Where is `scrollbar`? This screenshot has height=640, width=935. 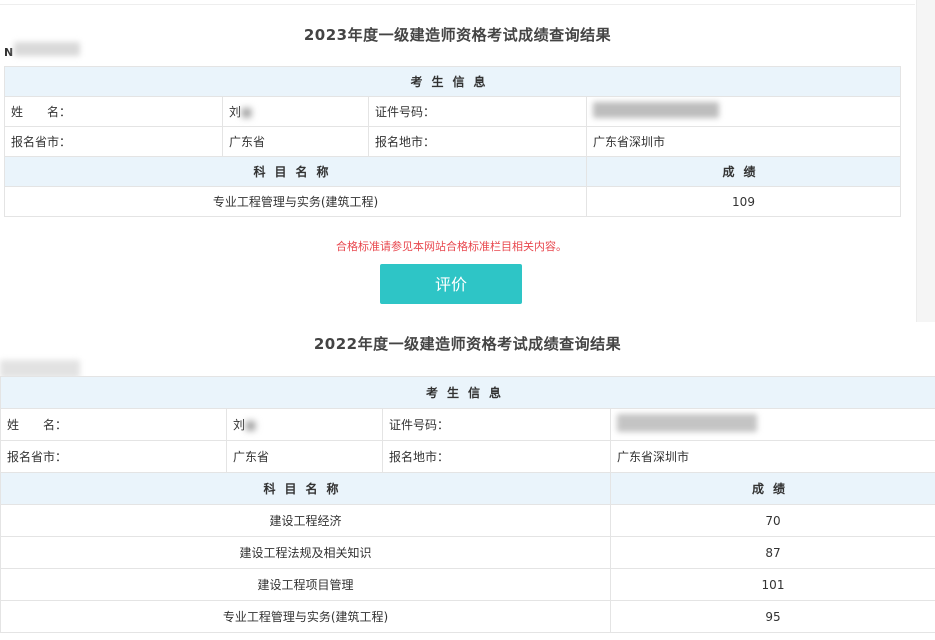 scrollbar is located at coordinates (925, 161).